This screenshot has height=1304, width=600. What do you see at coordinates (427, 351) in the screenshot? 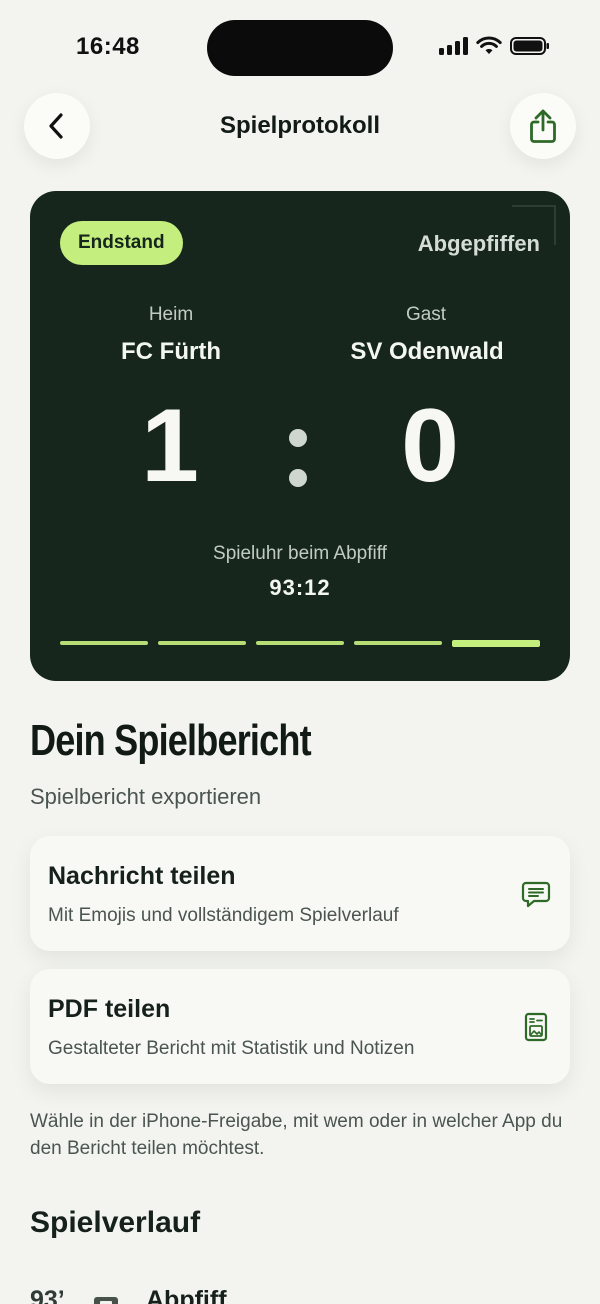
I see `away-team-name: SV Odenwald` at bounding box center [427, 351].